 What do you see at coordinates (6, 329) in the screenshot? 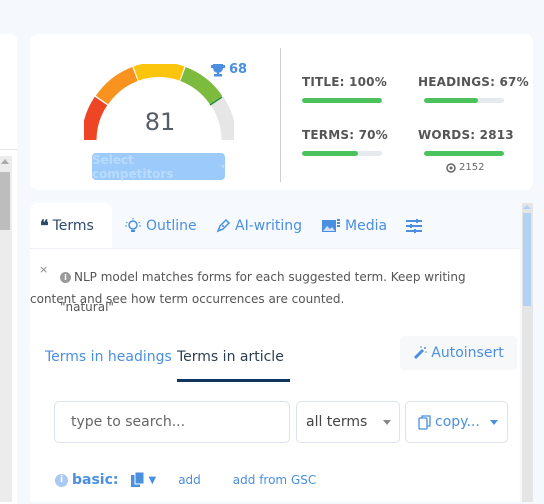
I see `left-scrollbar` at bounding box center [6, 329].